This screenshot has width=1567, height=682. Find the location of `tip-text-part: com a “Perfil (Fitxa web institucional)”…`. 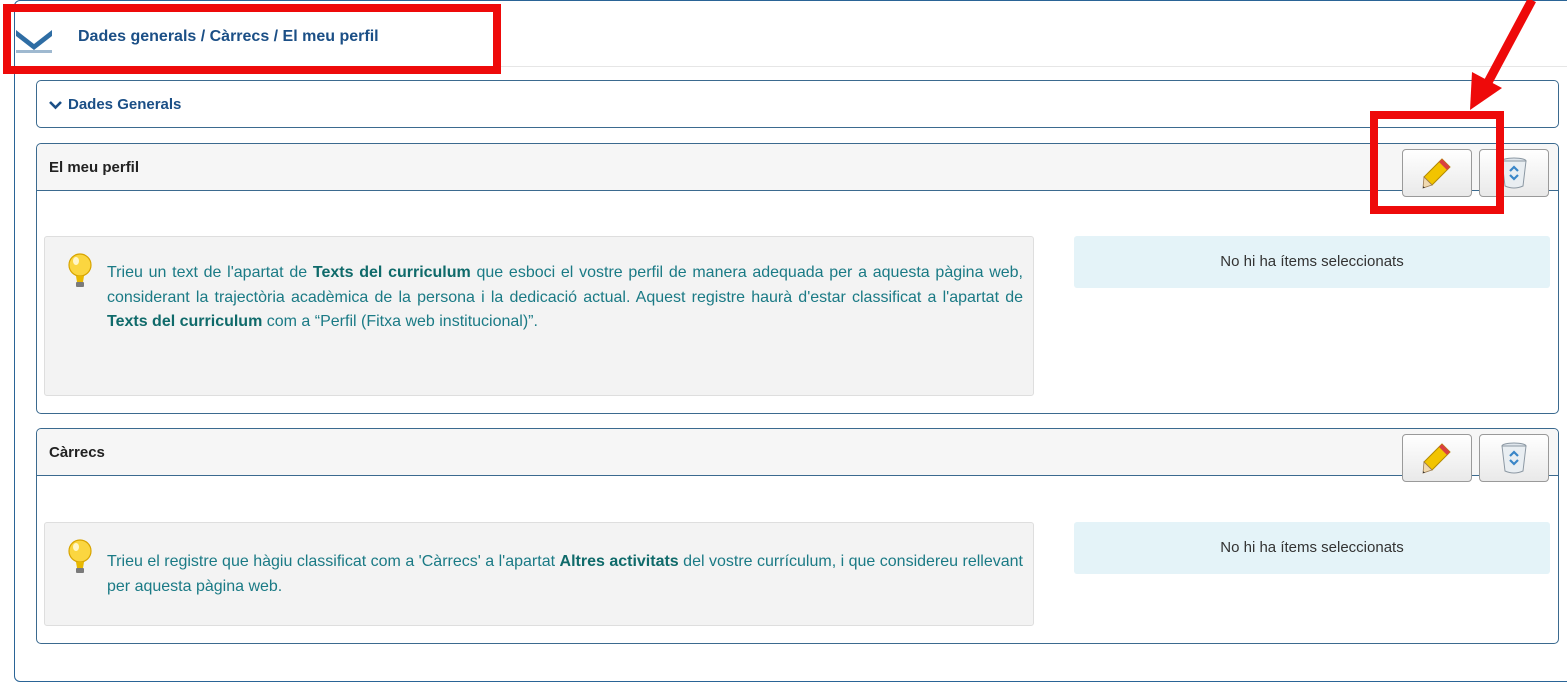

tip-text-part: com a “Perfil (Fitxa web institucional)”… is located at coordinates (400, 321).